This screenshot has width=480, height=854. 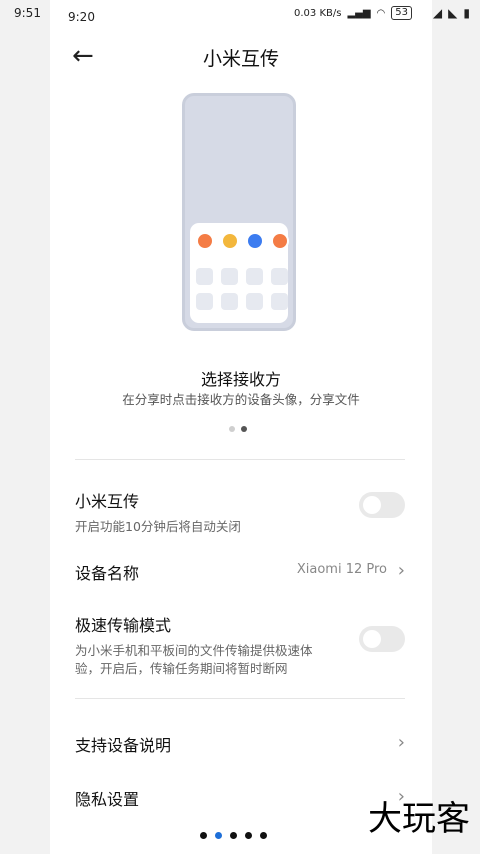 I want to click on status-bar: 9:20 0.03 KB/s ▂▄▆ ◠ 53, so click(x=241, y=16).